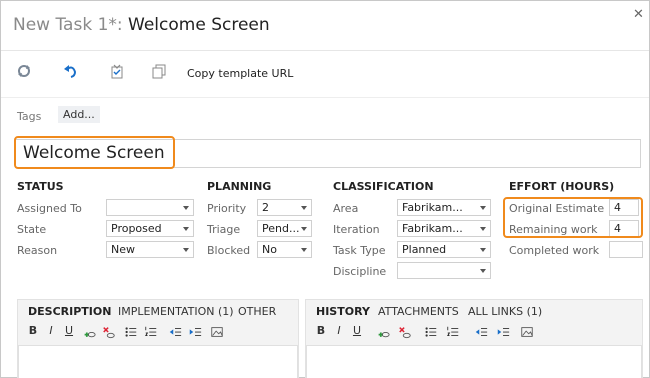  Describe the element at coordinates (474, 361) in the screenshot. I see `history-editor` at that location.